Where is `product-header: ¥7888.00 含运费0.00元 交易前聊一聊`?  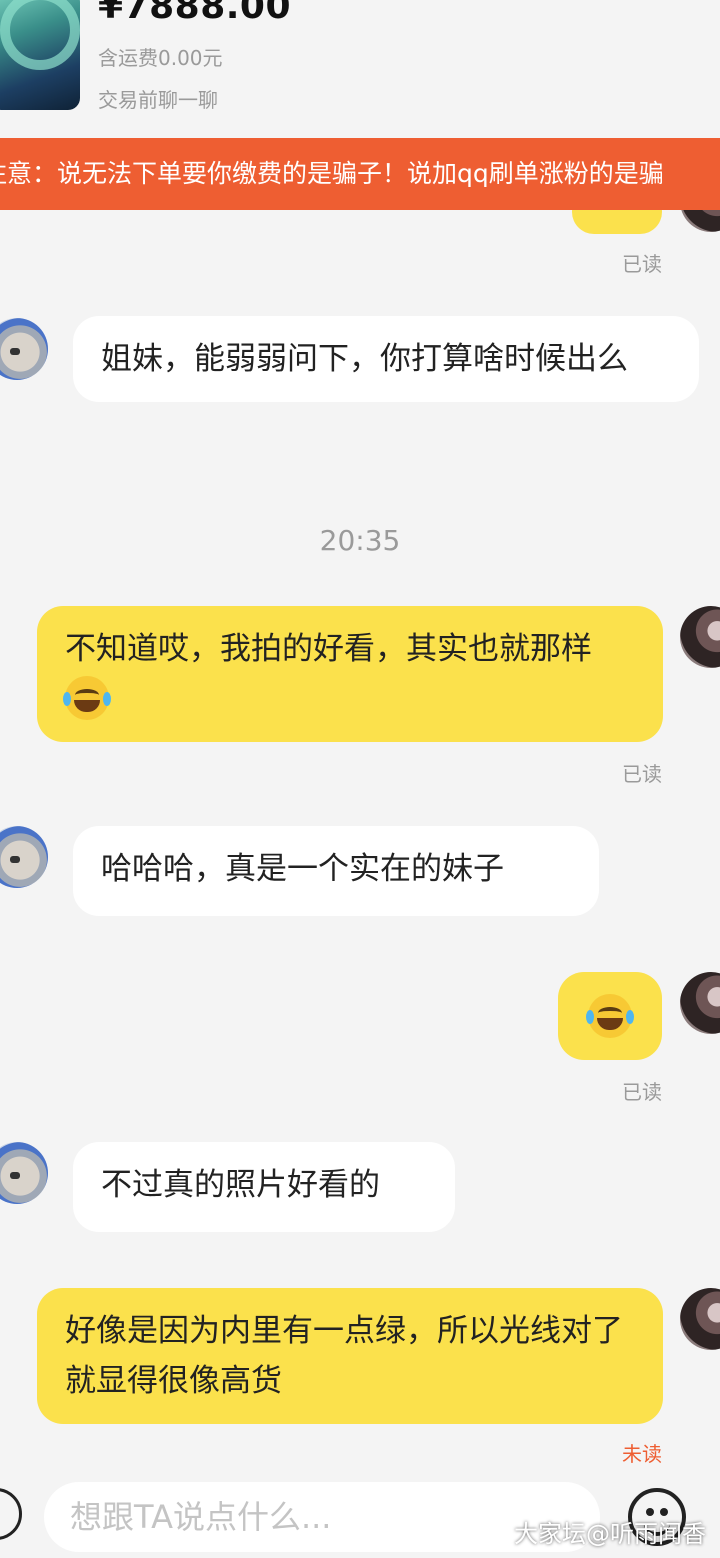
product-header: ¥7888.00 含运费0.00元 交易前聊一聊 is located at coordinates (360, 69).